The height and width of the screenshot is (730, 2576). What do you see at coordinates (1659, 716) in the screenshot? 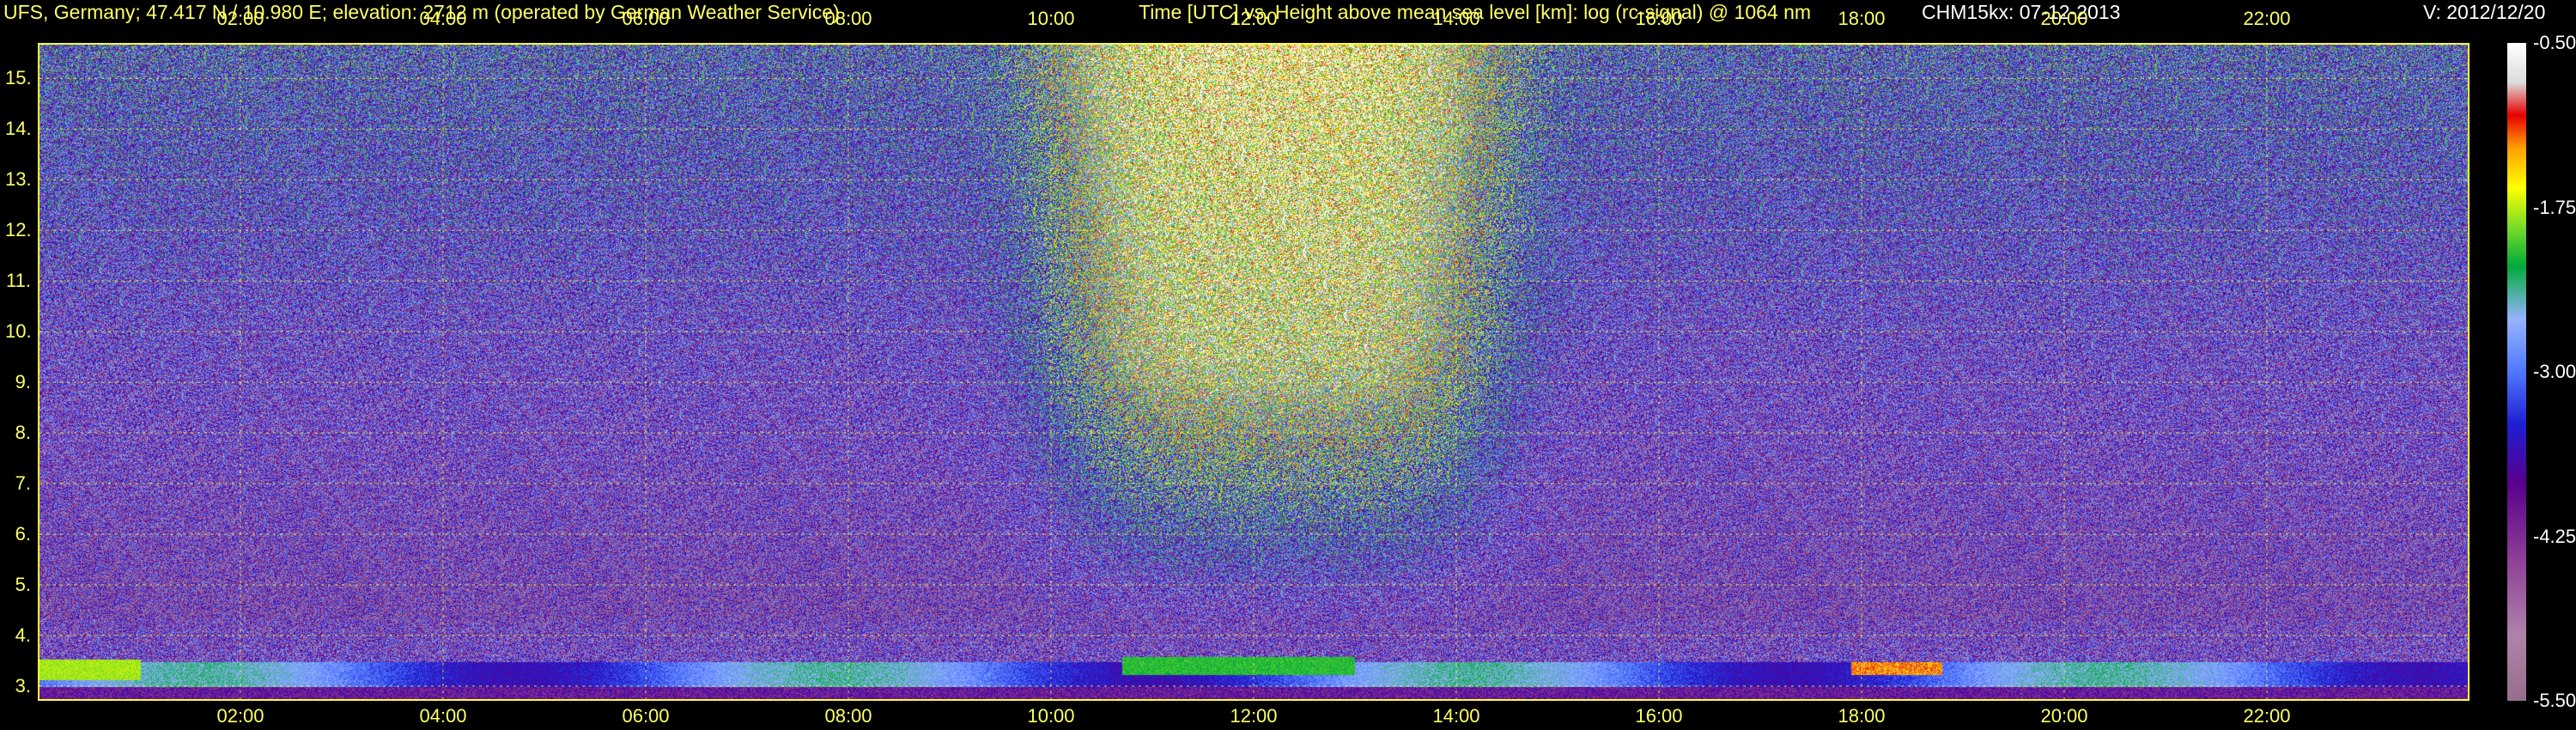
I see `x-tick-bottom-7: 16:00` at bounding box center [1659, 716].